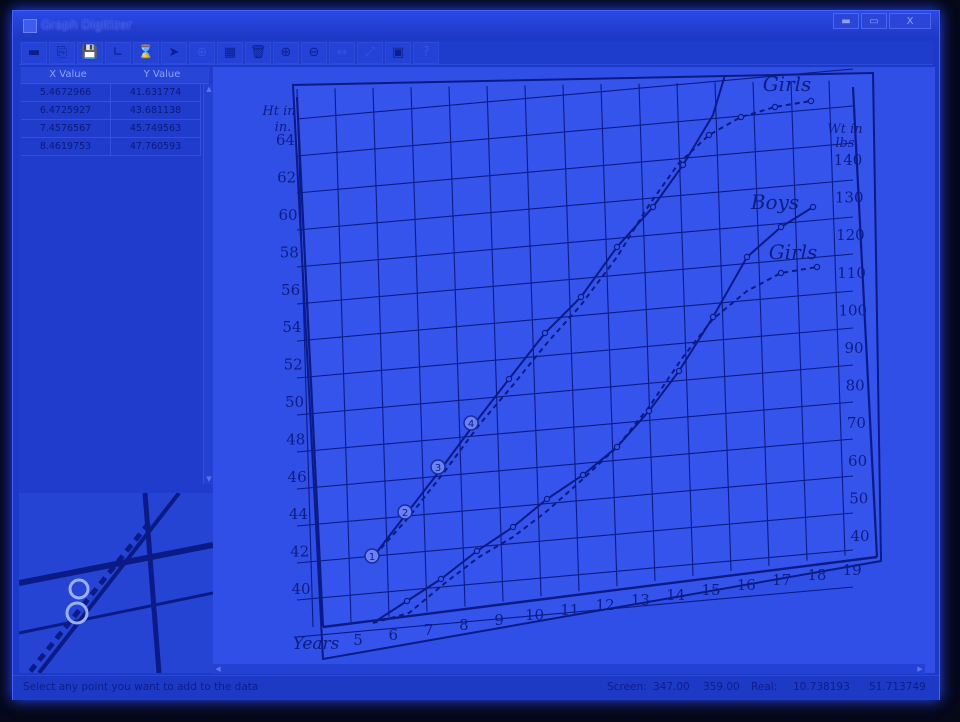 The image size is (960, 722). Describe the element at coordinates (710, 590) in the screenshot. I see `bottom-tick-label: 15` at that location.